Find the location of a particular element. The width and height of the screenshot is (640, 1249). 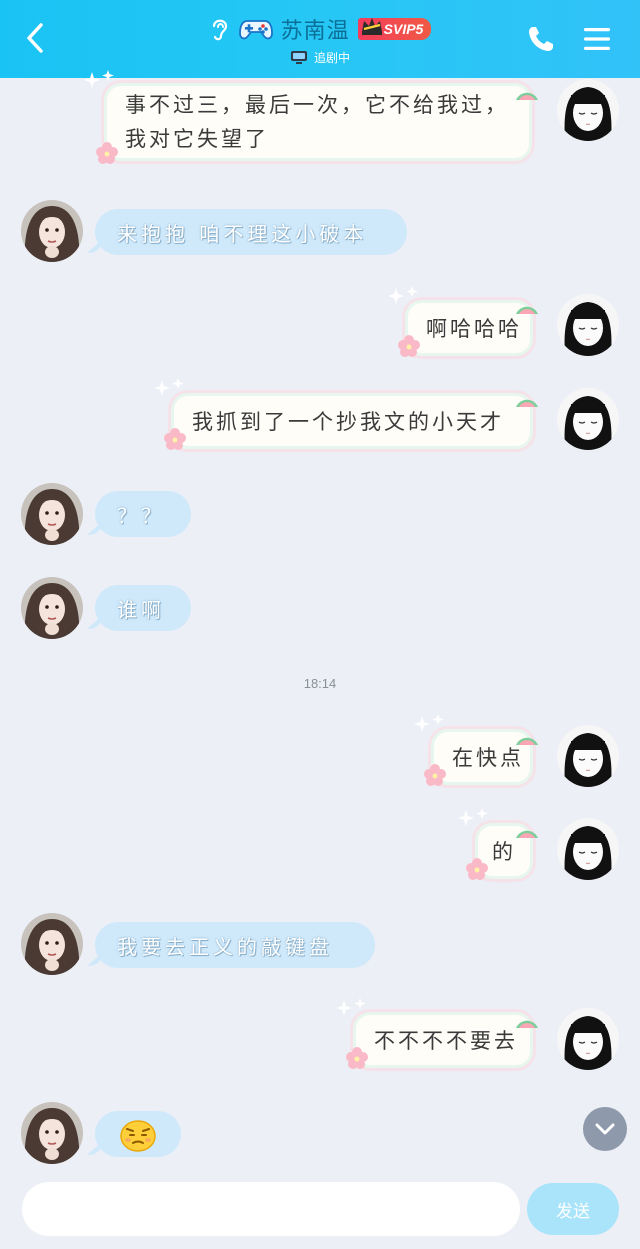

time-divider: 18:14 is located at coordinates (320, 683).